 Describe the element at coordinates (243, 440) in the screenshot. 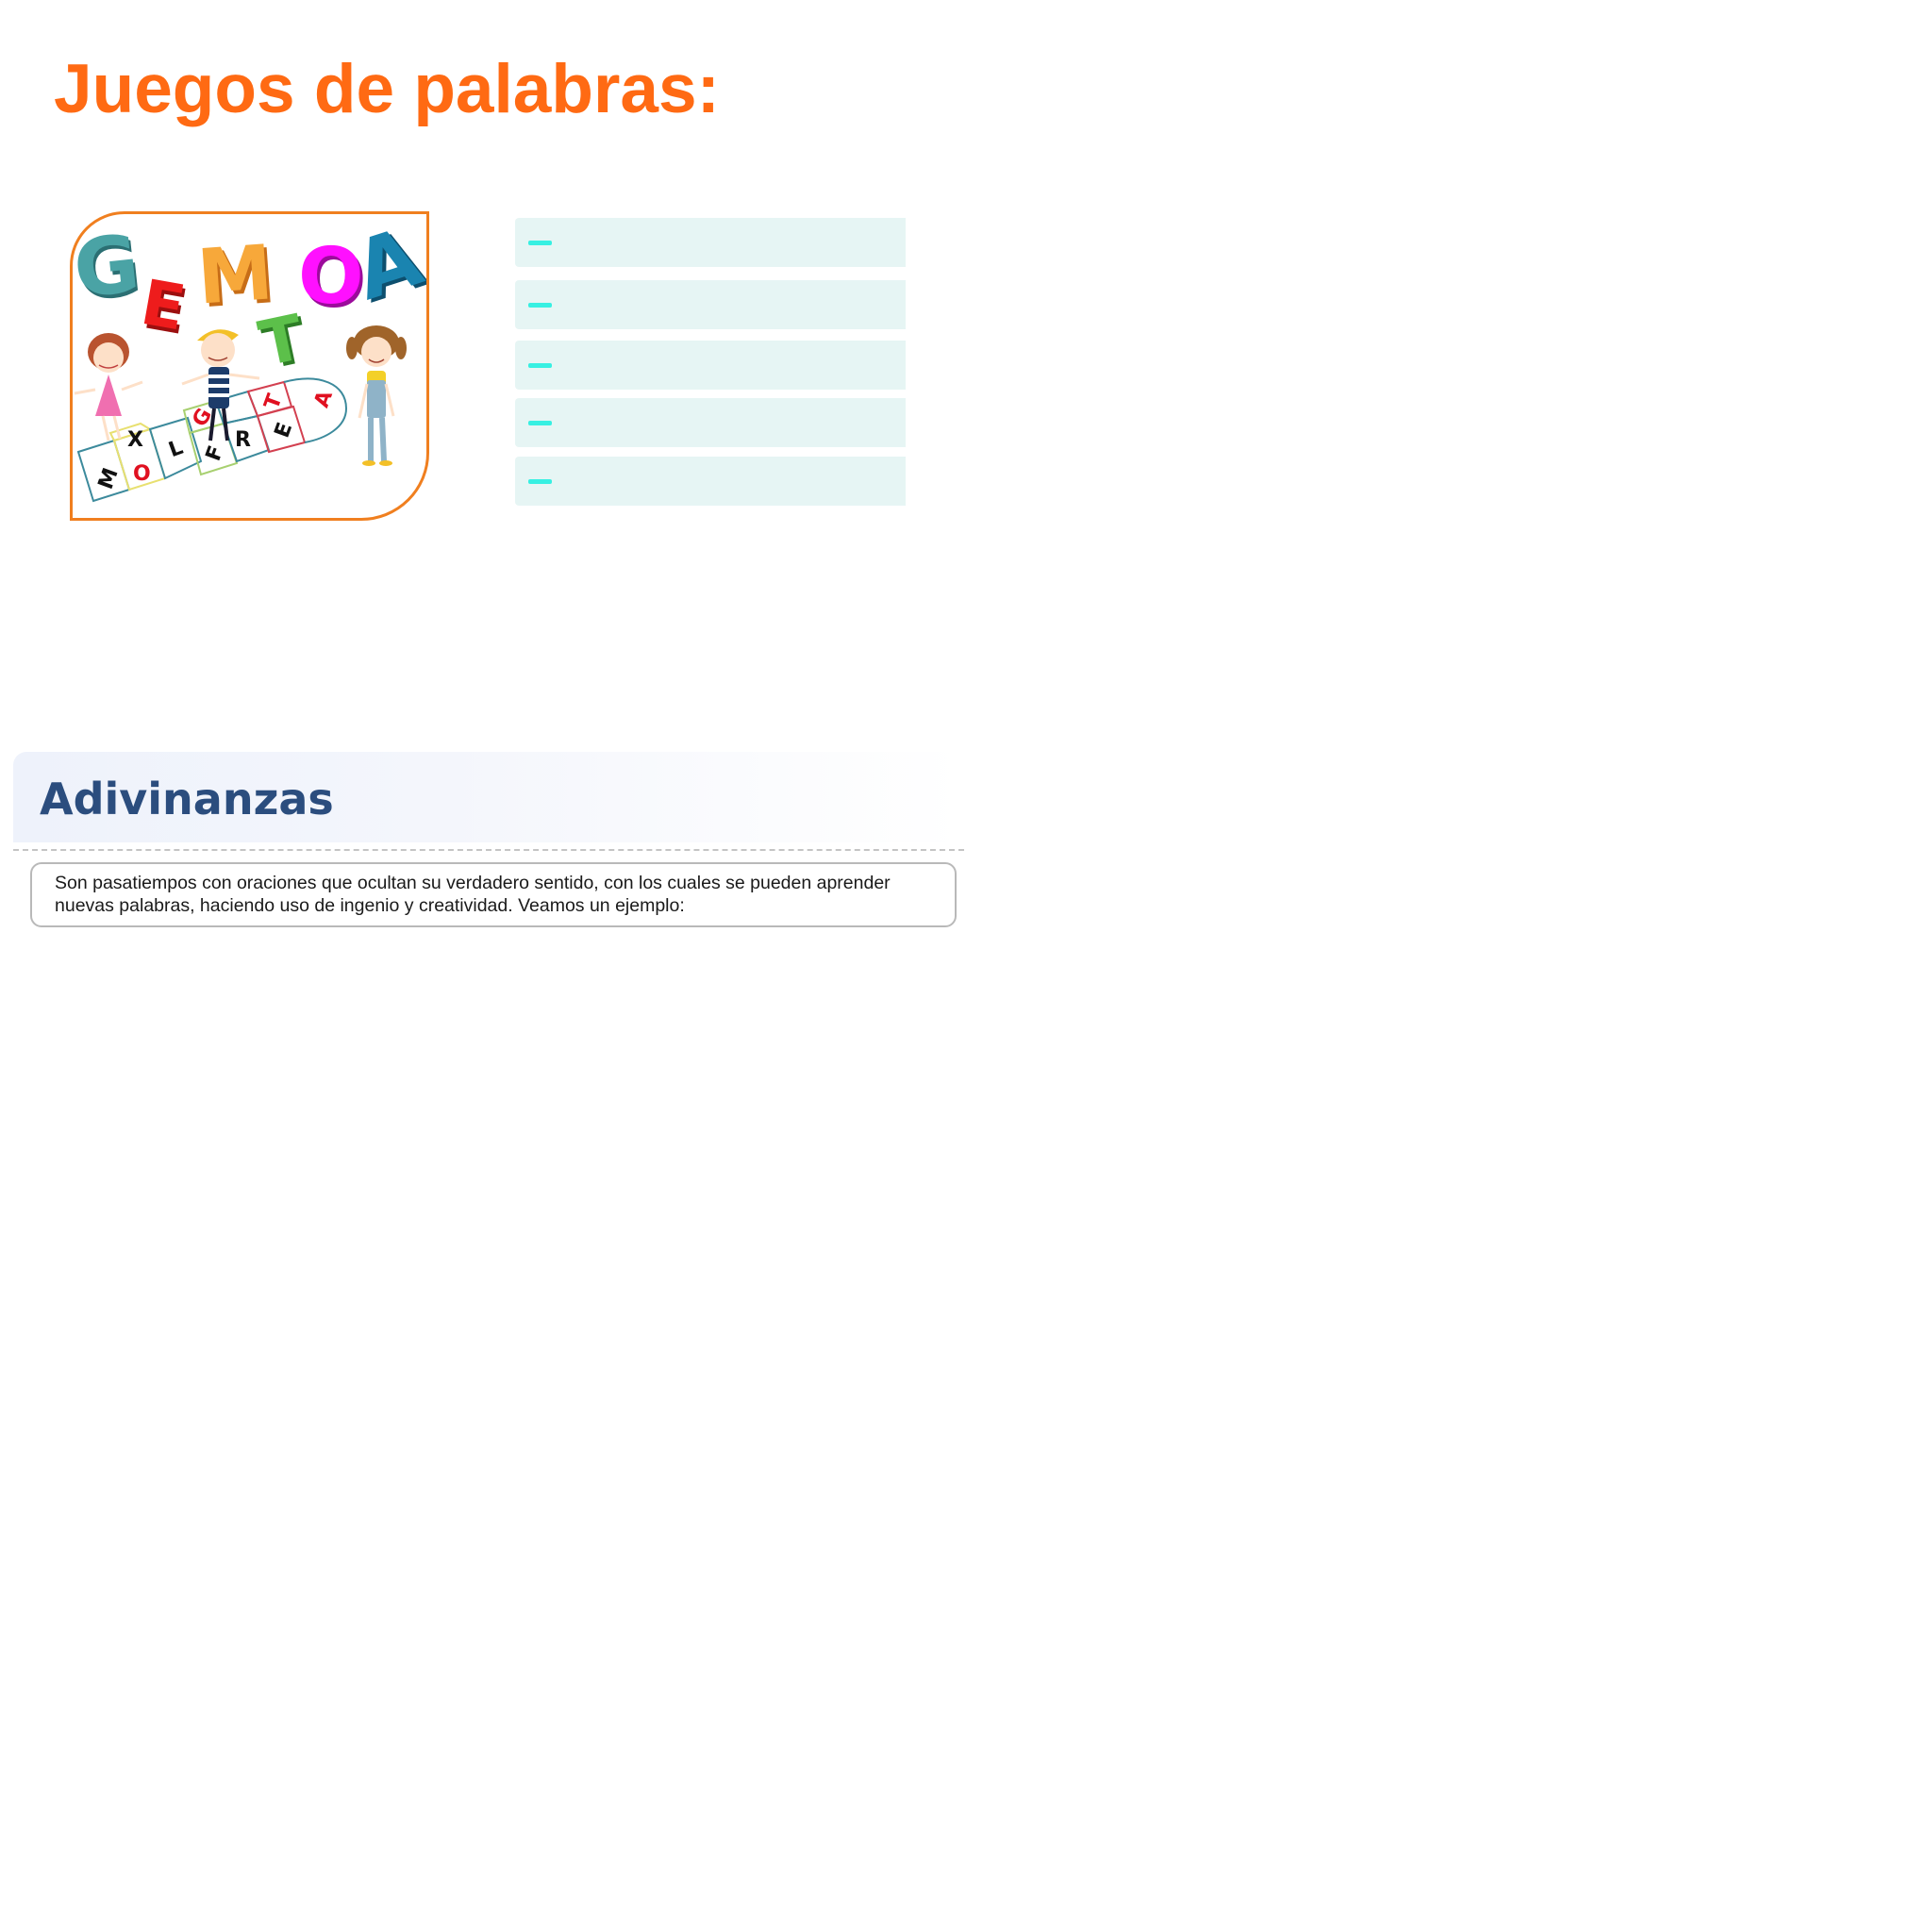

I see `hop-letter-r: R` at that location.